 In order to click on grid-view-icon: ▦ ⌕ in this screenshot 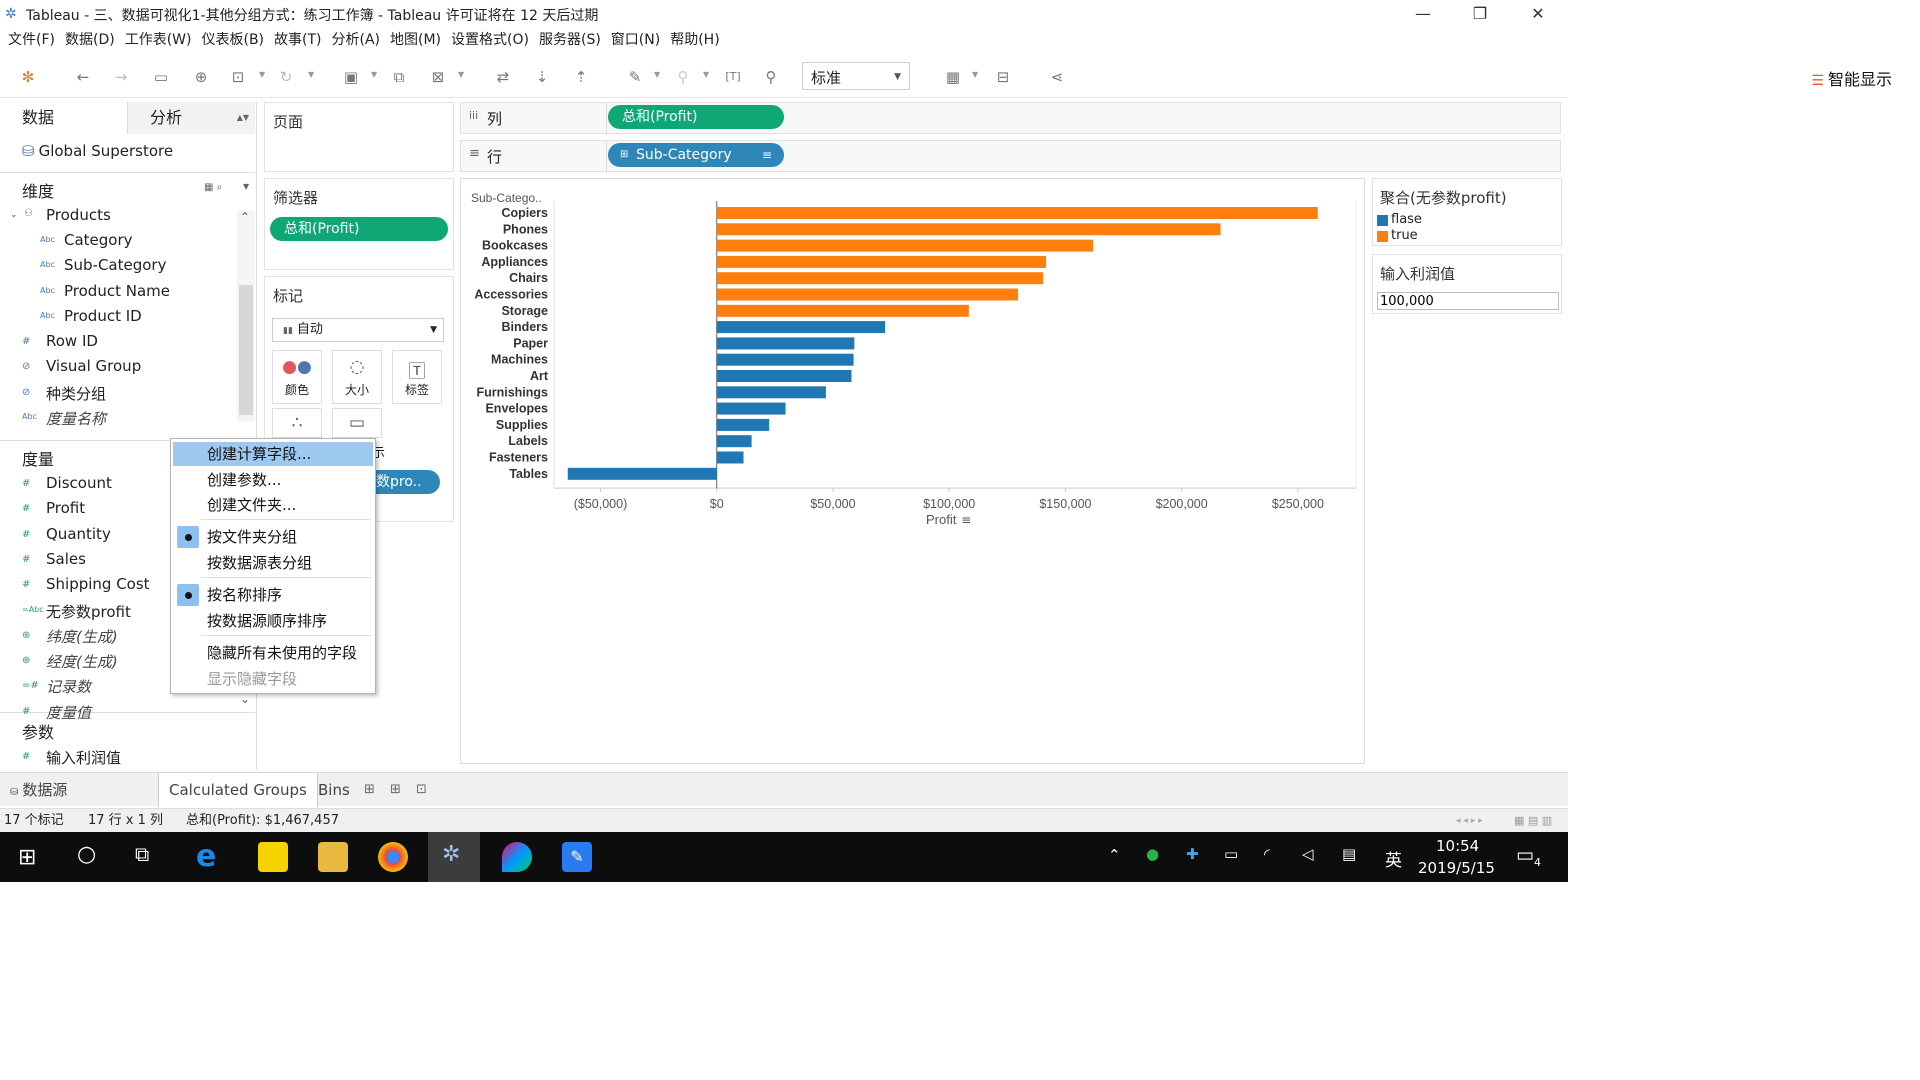, I will do `click(213, 187)`.